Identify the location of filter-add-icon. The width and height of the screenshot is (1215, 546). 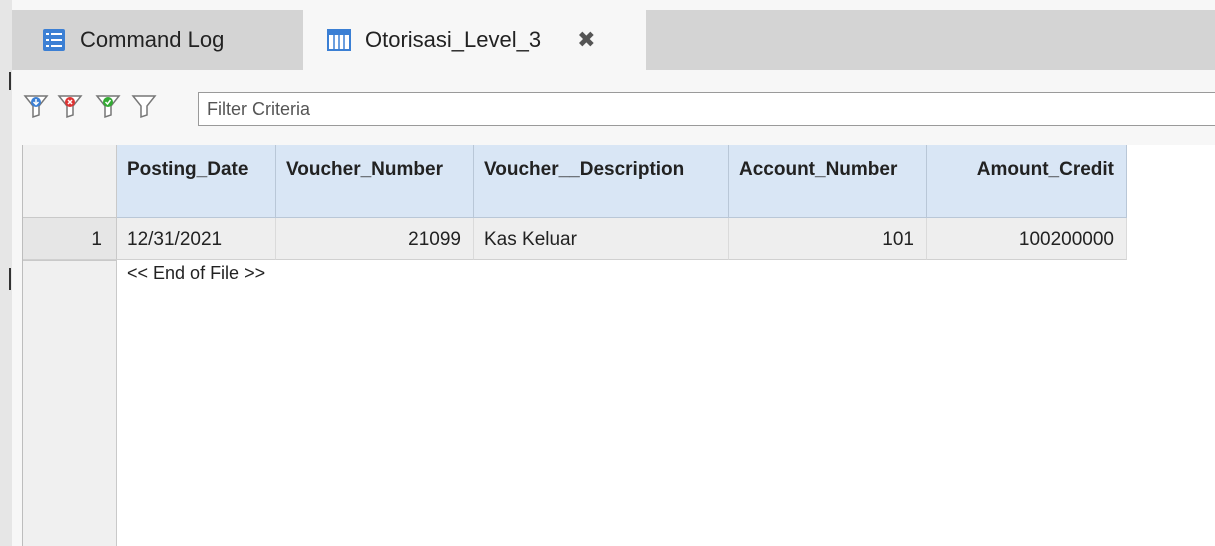
(36, 106).